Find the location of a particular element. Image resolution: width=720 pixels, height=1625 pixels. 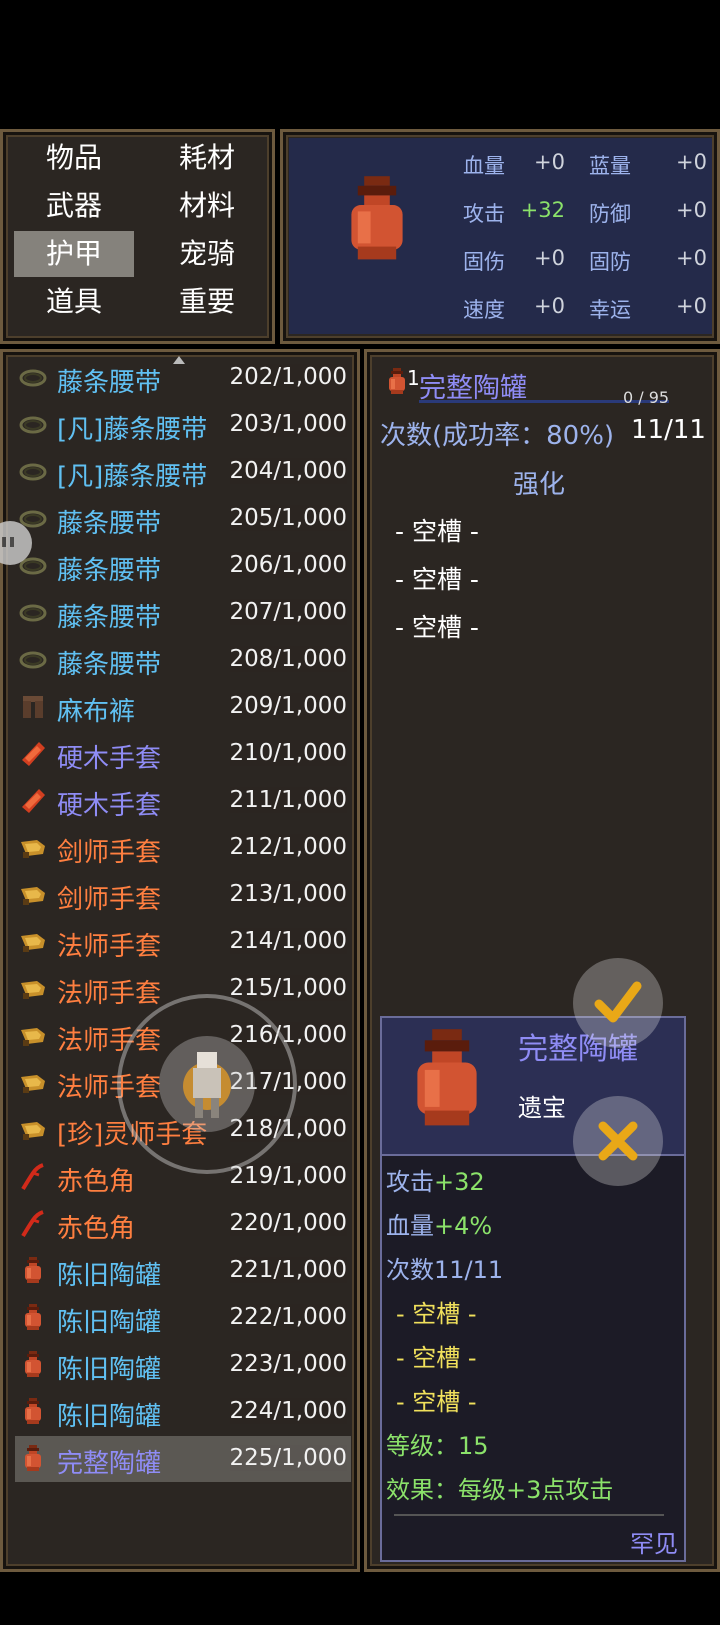

inventory-row: 藤条腰带 205/1,000 is located at coordinates (183, 519).